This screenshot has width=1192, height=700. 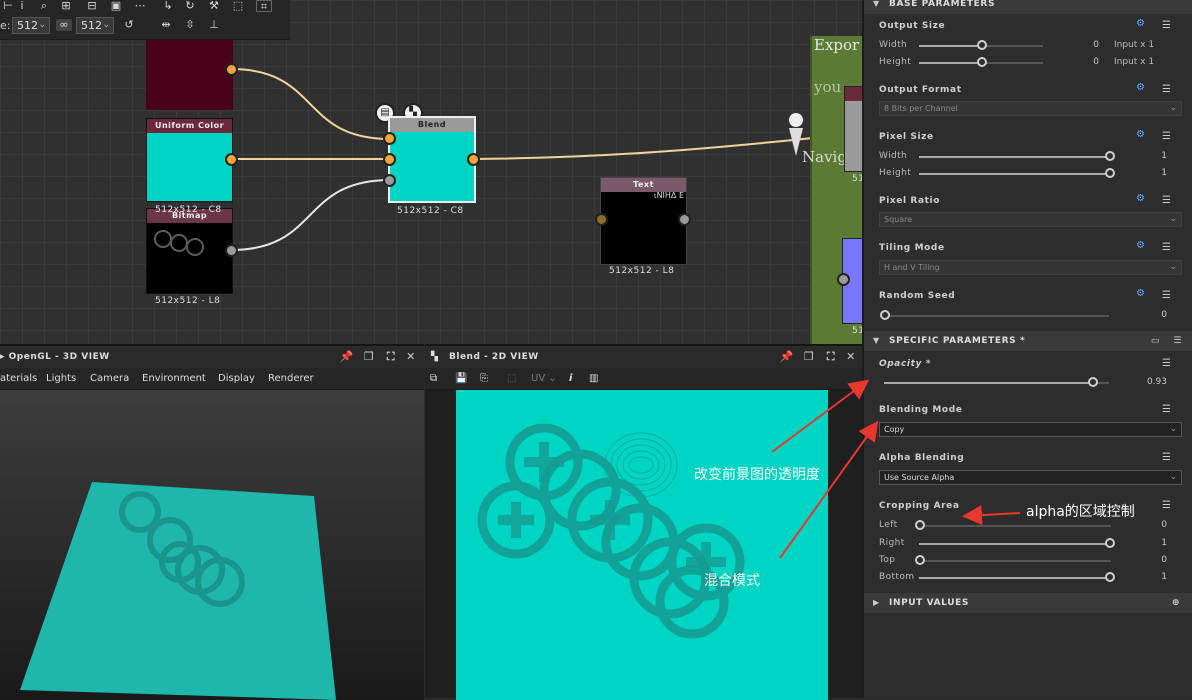 What do you see at coordinates (1030, 108) in the screenshot?
I see `output-format-dropdown: 8 Bits per Channel ⌄` at bounding box center [1030, 108].